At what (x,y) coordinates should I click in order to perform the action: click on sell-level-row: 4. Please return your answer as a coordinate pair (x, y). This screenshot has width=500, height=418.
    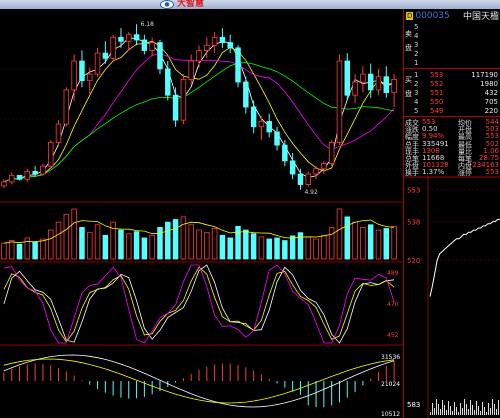
    Looking at the image, I should click on (452, 36).